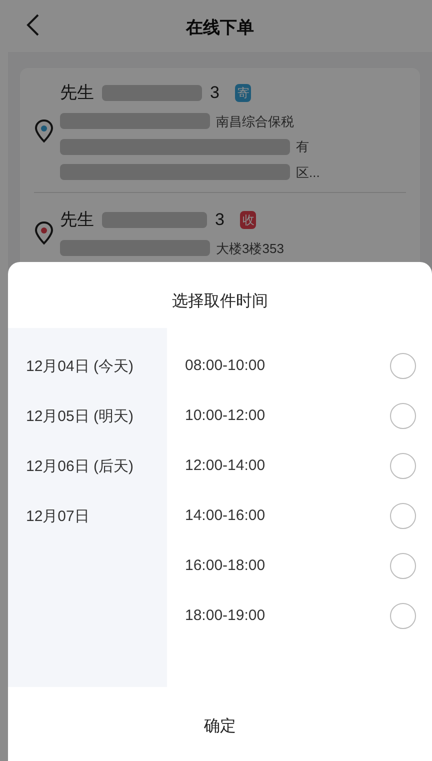 The image size is (432, 761). I want to click on sheet-title: 选择取件时间, so click(220, 302).